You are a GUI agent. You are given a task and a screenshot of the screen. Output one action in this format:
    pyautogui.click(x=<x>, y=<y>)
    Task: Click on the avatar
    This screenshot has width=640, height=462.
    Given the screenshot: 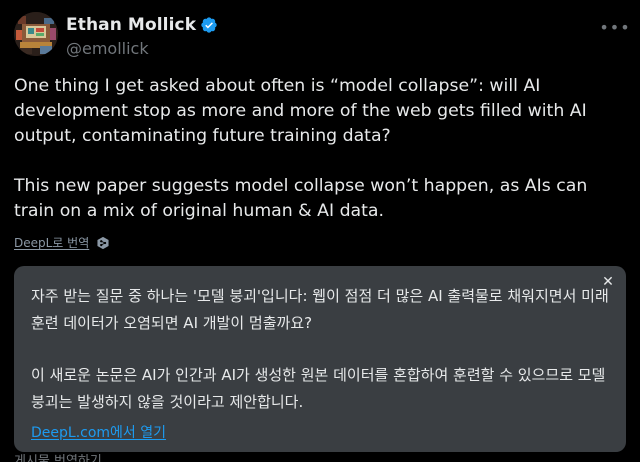 What is the action you would take?
    pyautogui.click(x=36, y=34)
    